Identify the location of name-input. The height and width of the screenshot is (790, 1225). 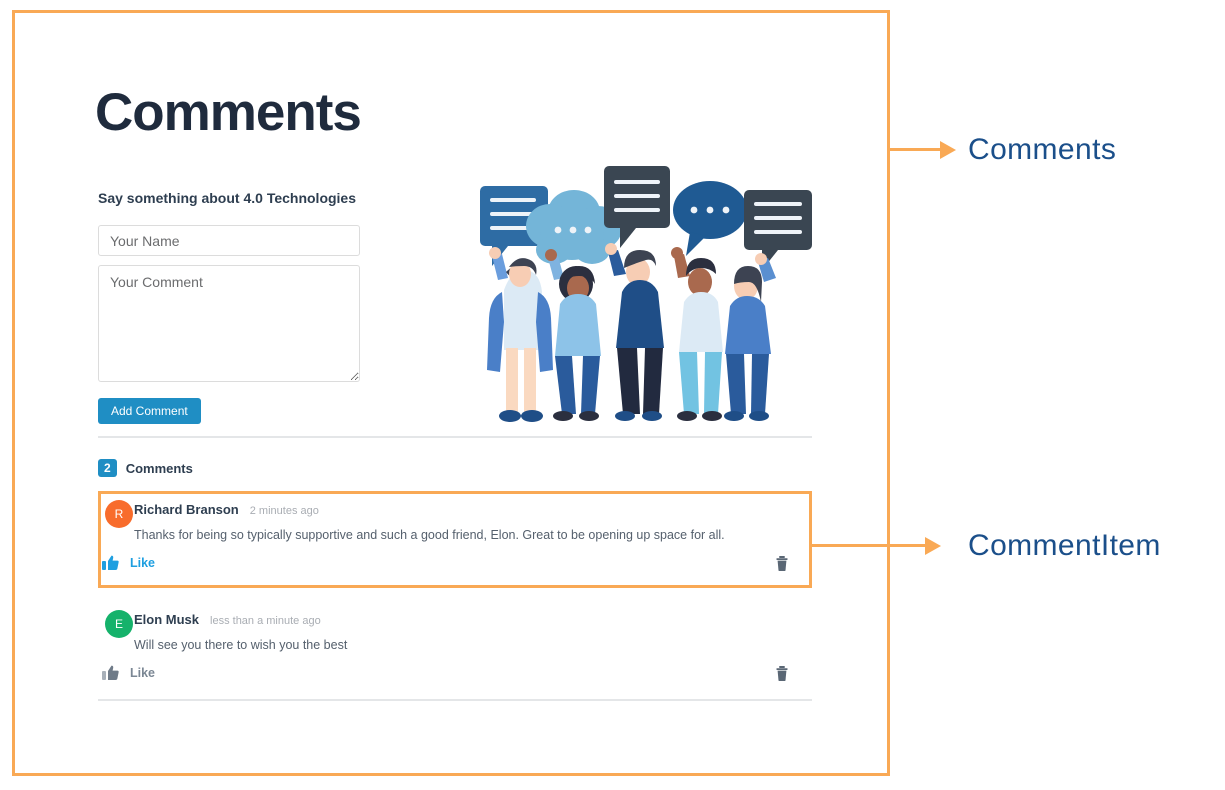
(229, 240).